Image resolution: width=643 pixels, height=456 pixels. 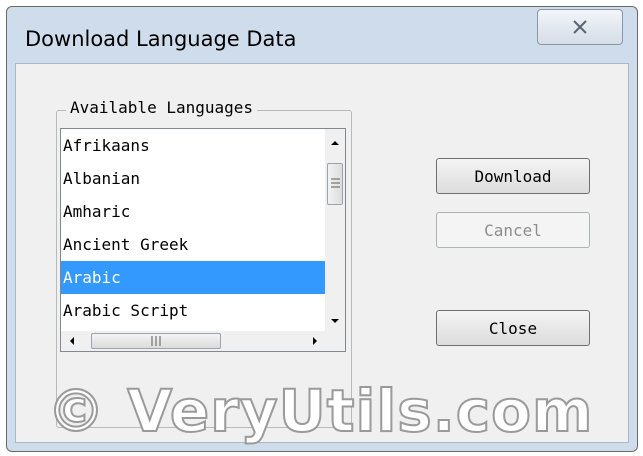 I want to click on list-item: Albanian, so click(x=203, y=178).